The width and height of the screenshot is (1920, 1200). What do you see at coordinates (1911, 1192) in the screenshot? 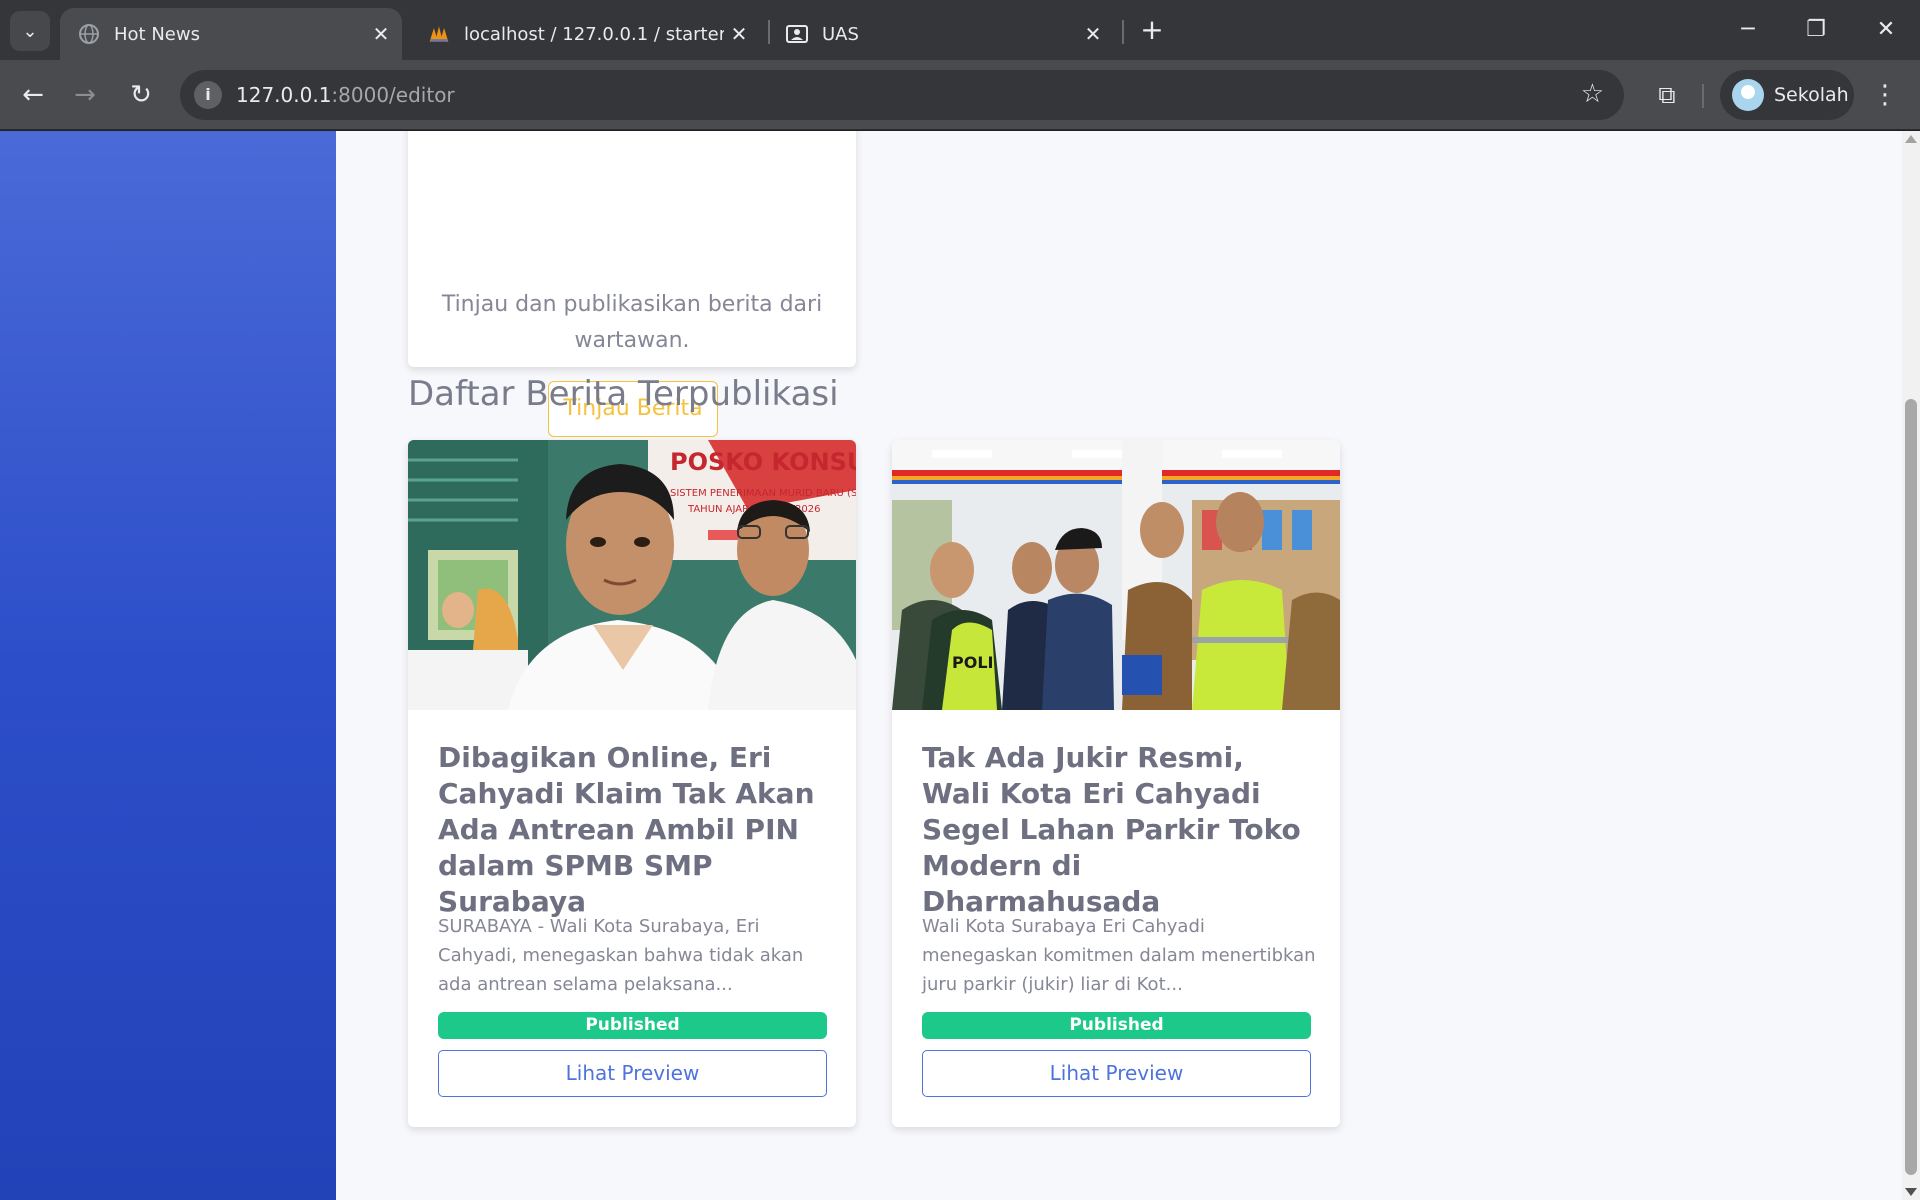
I see `scroll-down-arrow-icon` at bounding box center [1911, 1192].